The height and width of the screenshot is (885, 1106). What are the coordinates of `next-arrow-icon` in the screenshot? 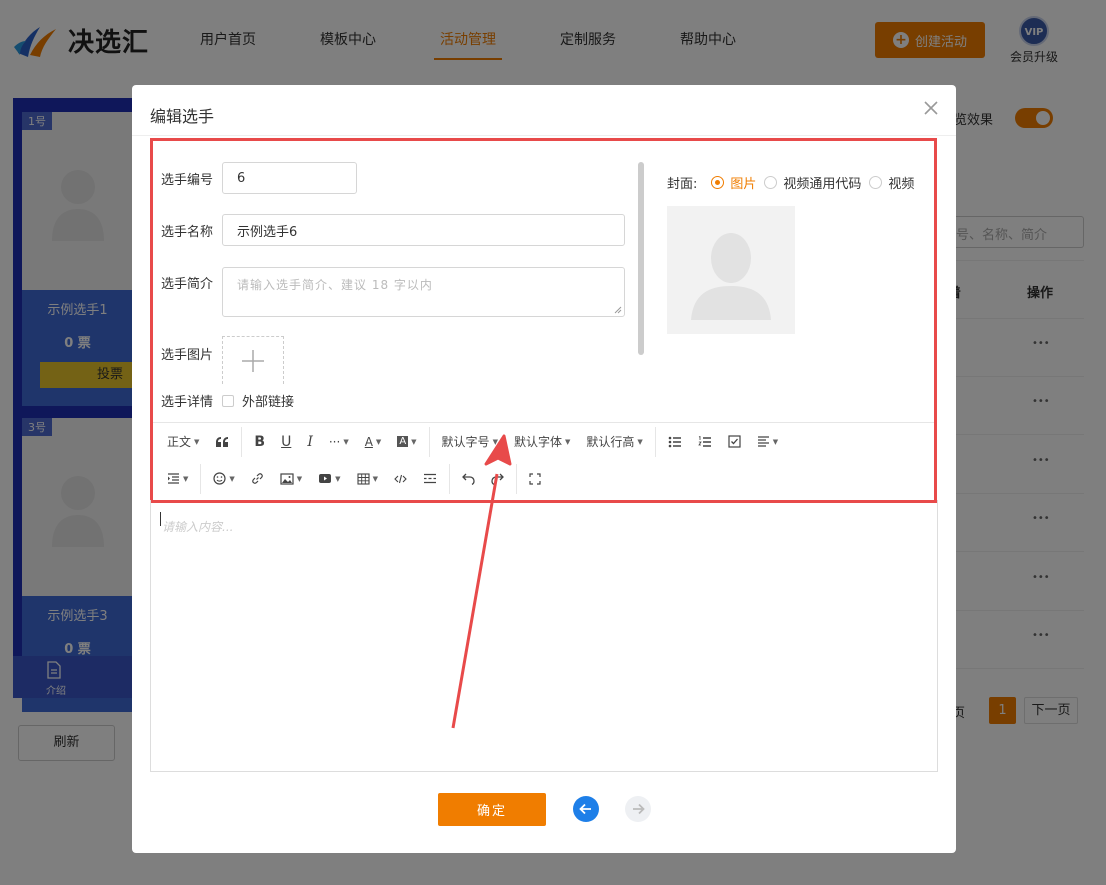 It's located at (638, 809).